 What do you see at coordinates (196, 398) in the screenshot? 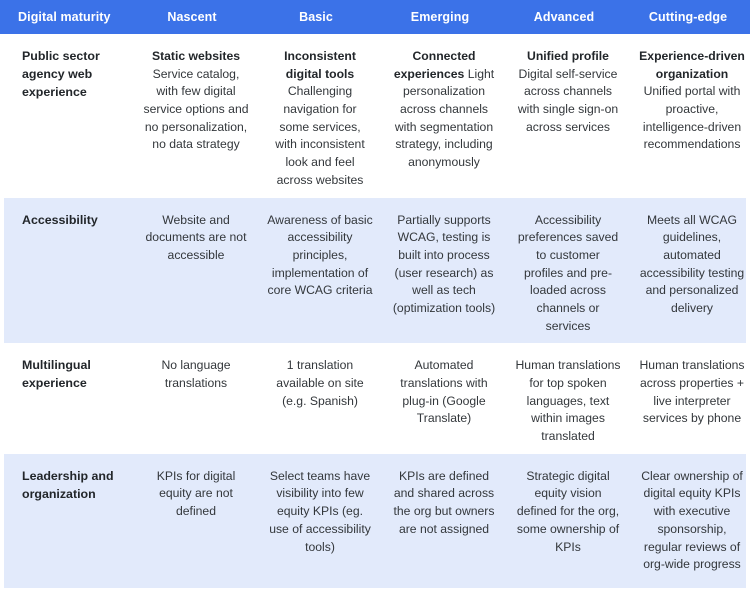
I see `table-cell: No language translations` at bounding box center [196, 398].